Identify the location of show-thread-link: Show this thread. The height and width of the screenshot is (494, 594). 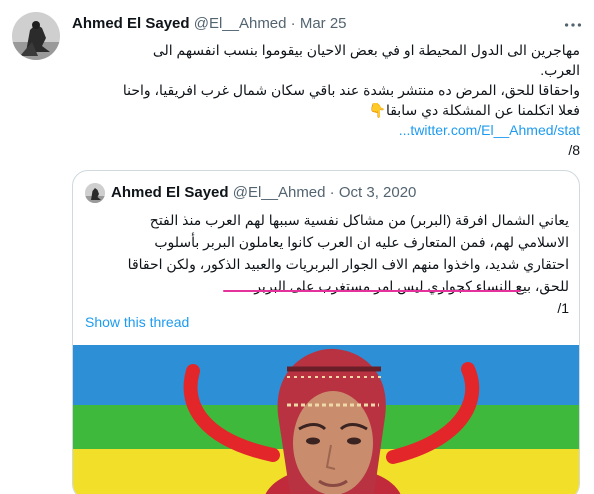
(137, 322).